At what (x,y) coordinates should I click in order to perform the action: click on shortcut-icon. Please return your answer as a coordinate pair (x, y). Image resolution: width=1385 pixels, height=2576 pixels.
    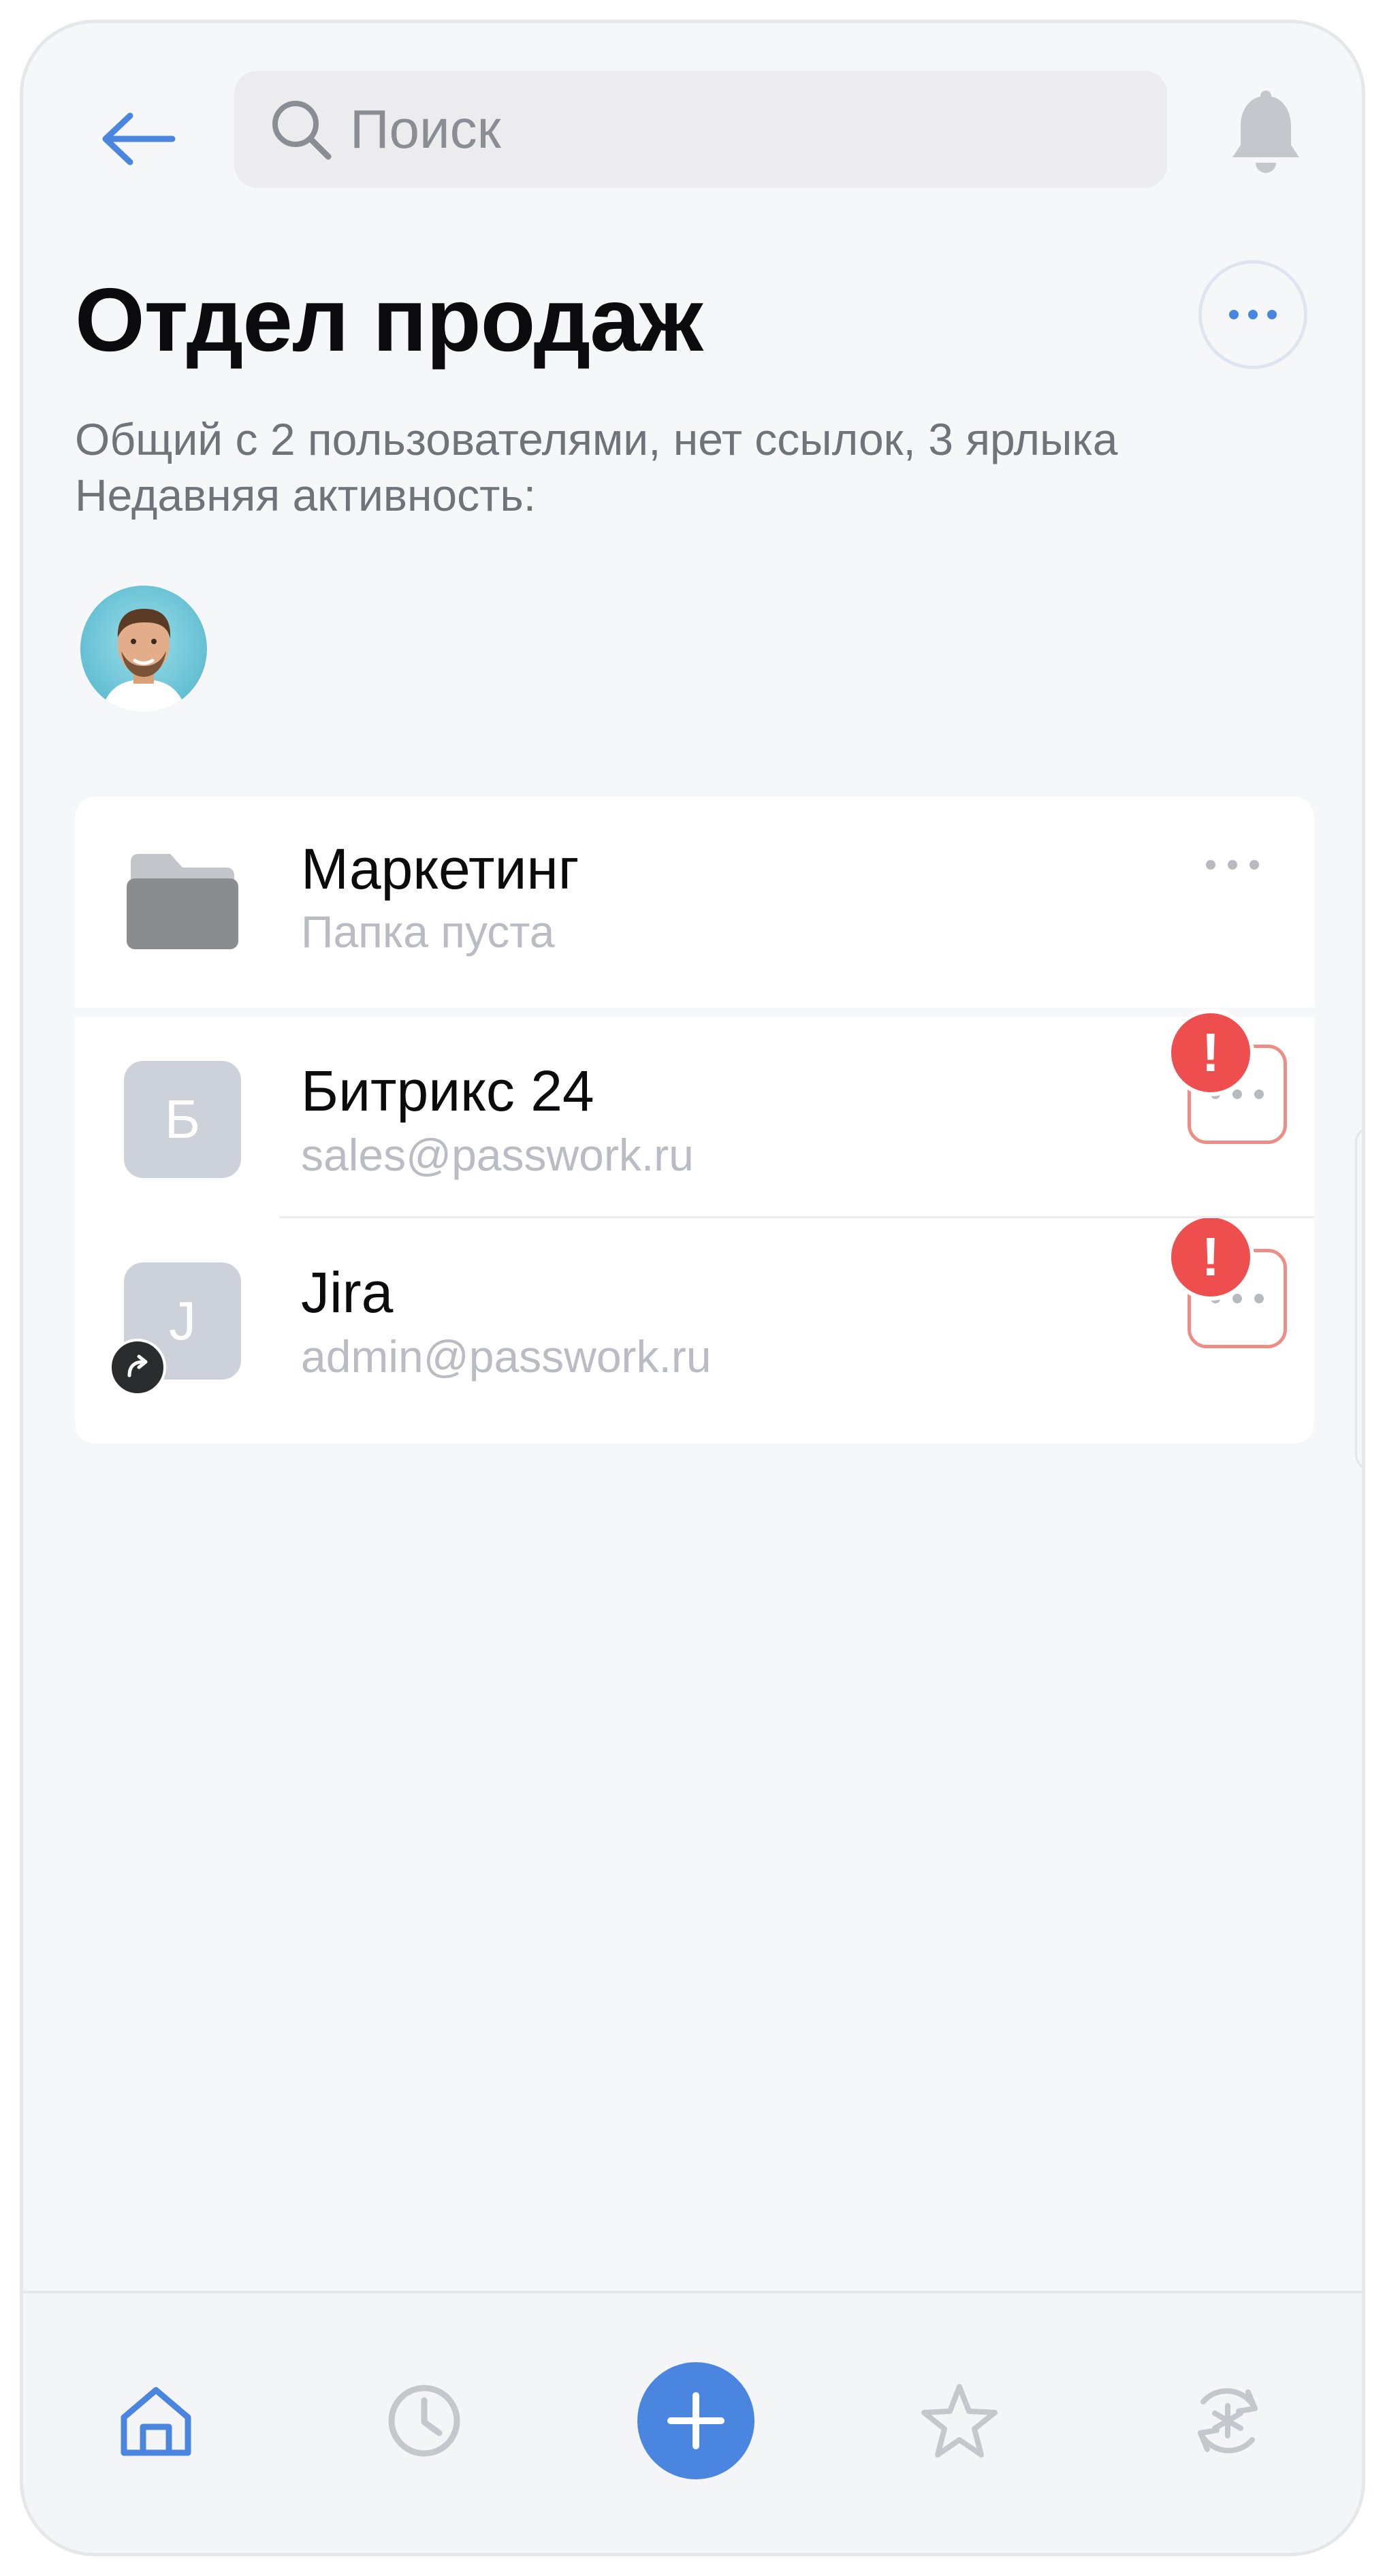
    Looking at the image, I should click on (137, 1367).